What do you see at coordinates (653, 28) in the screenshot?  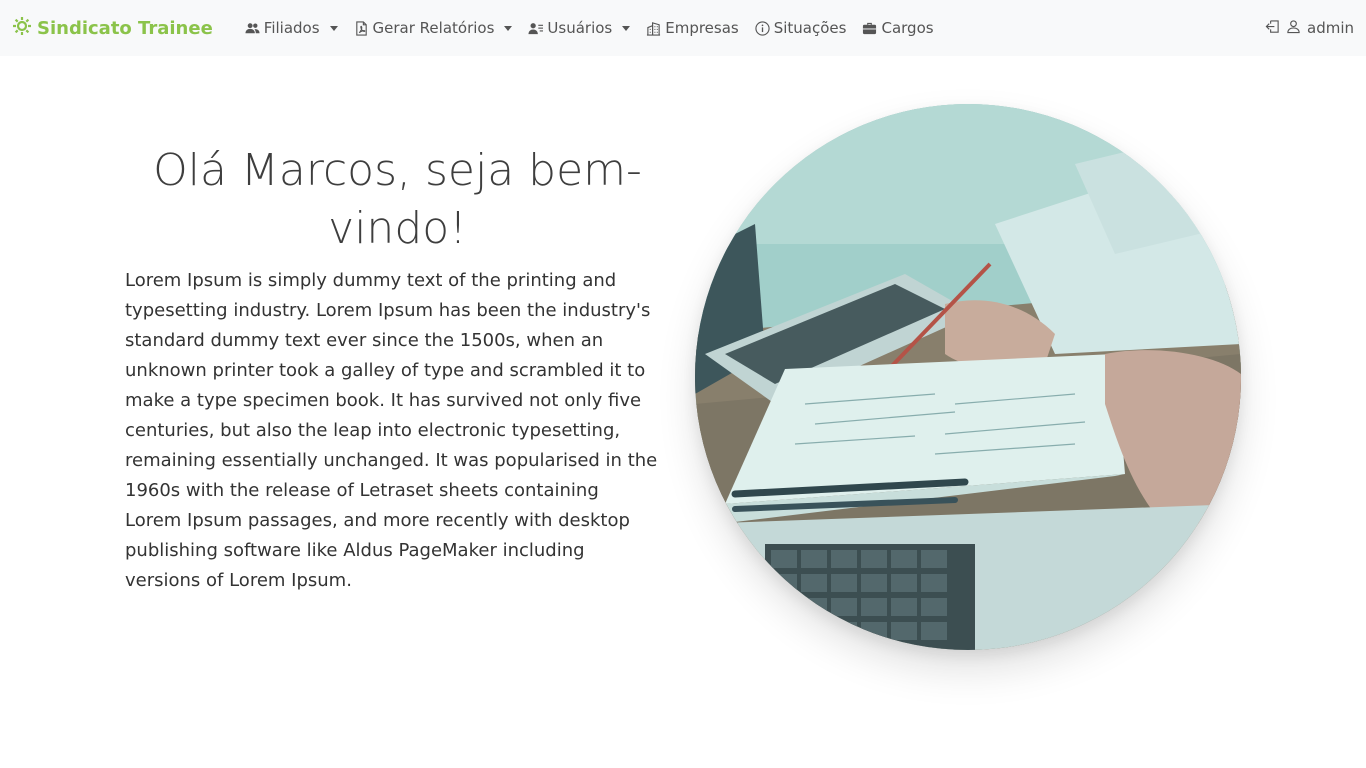 I see `building-icon` at bounding box center [653, 28].